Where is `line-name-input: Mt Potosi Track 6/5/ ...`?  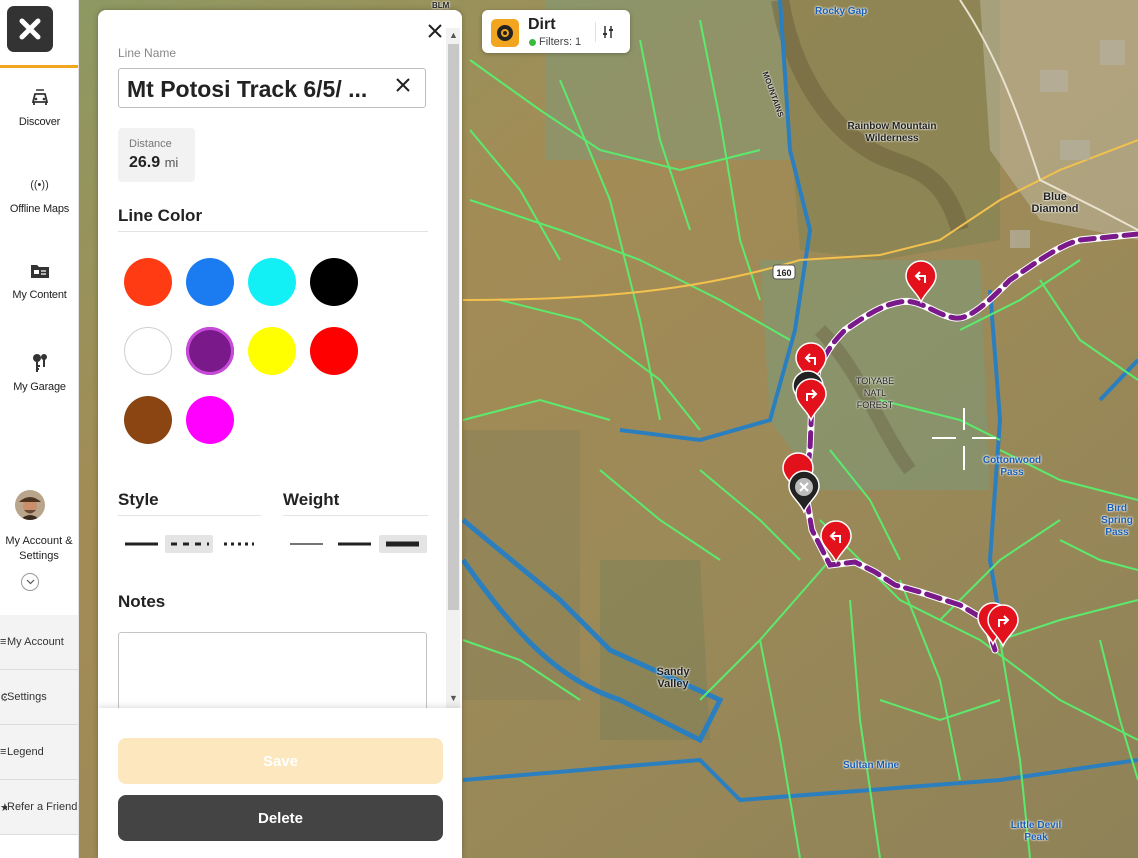
line-name-input: Mt Potosi Track 6/5/ ... is located at coordinates (258, 89).